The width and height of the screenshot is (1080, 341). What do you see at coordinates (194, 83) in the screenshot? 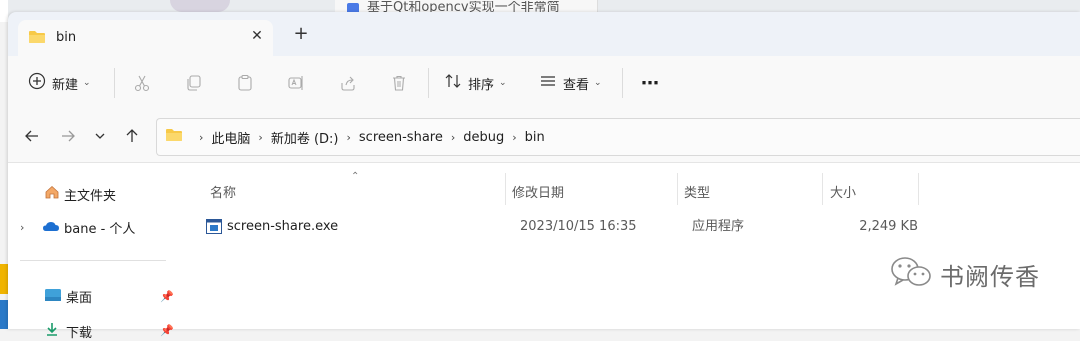
I see `copy-icon` at bounding box center [194, 83].